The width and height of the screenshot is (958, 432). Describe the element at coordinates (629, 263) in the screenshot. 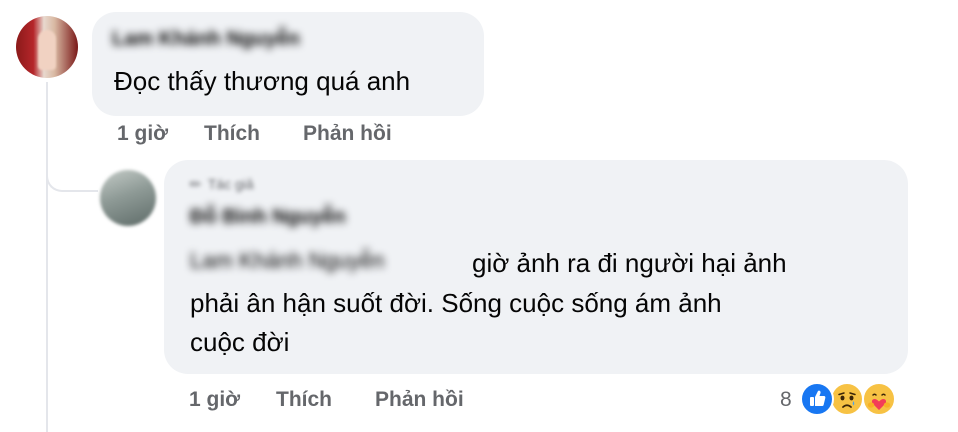

I see `reply-text-line-1: giờ ảnh ra đi người hại ảnh` at that location.